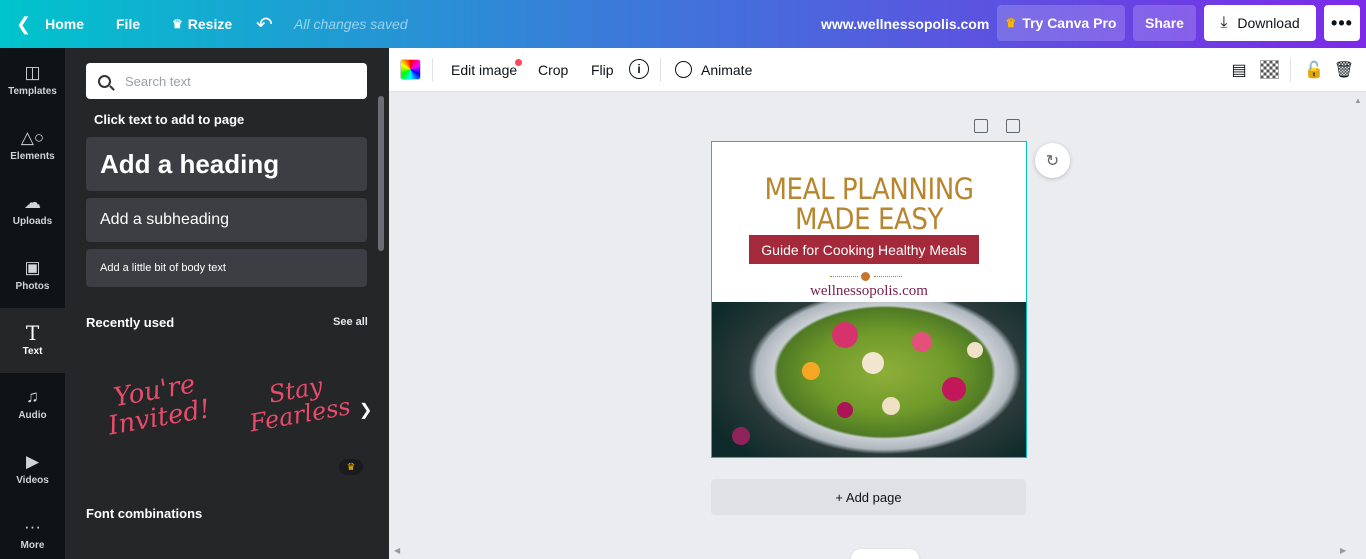 The height and width of the screenshot is (559, 1366). What do you see at coordinates (1269, 69) in the screenshot?
I see `transparency-icon` at bounding box center [1269, 69].